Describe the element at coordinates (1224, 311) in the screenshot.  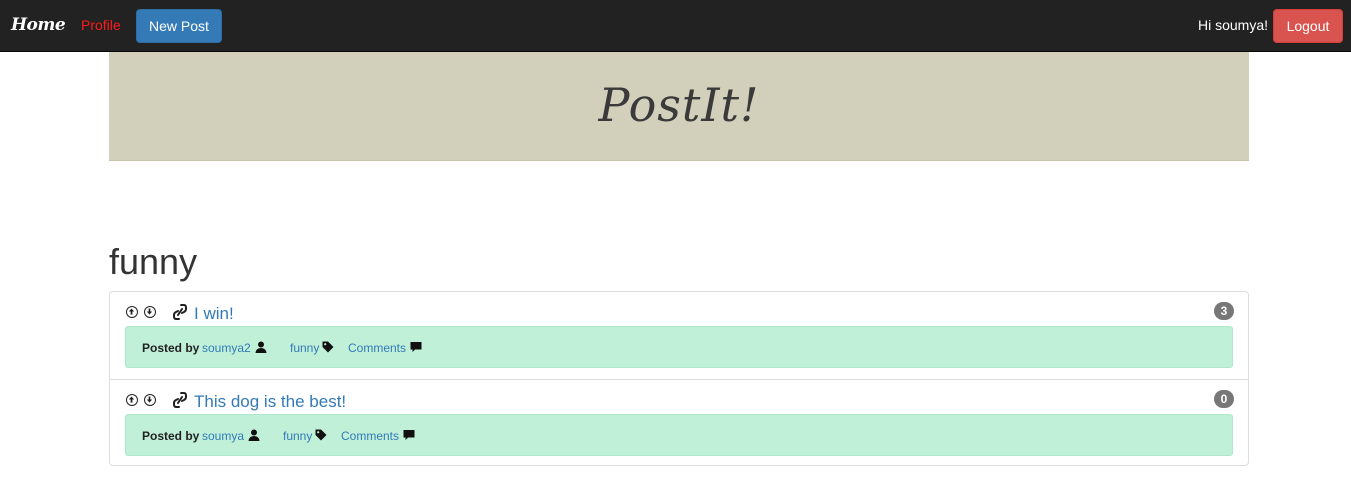
I see `comment-count-badge: 3` at that location.